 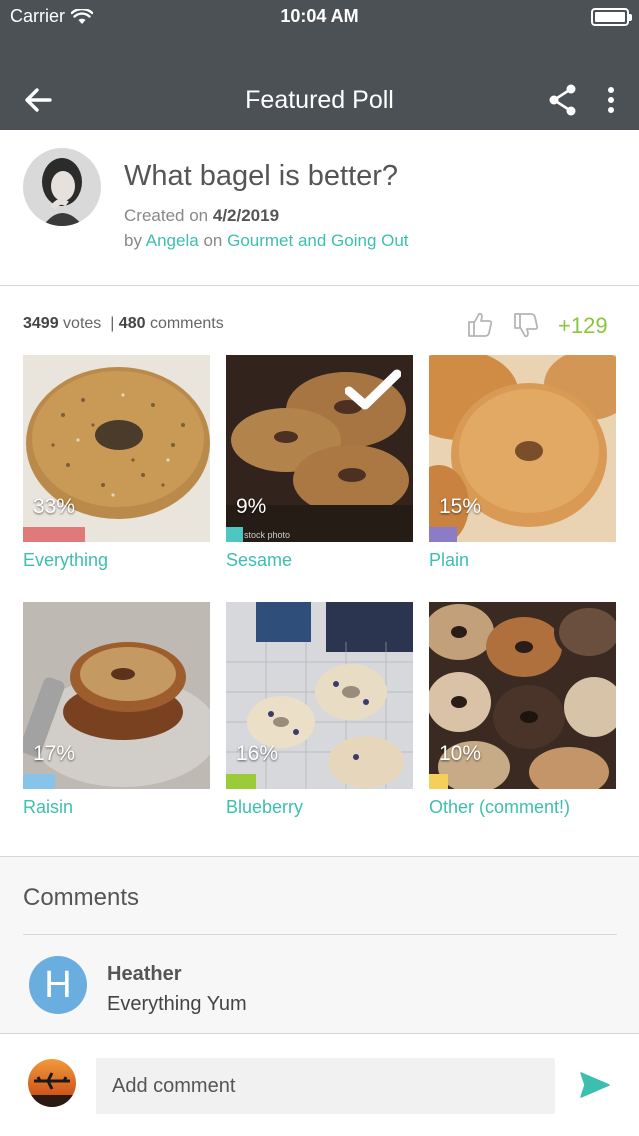 I want to click on status-bar: Carrier 10:04 AM, so click(x=319, y=17).